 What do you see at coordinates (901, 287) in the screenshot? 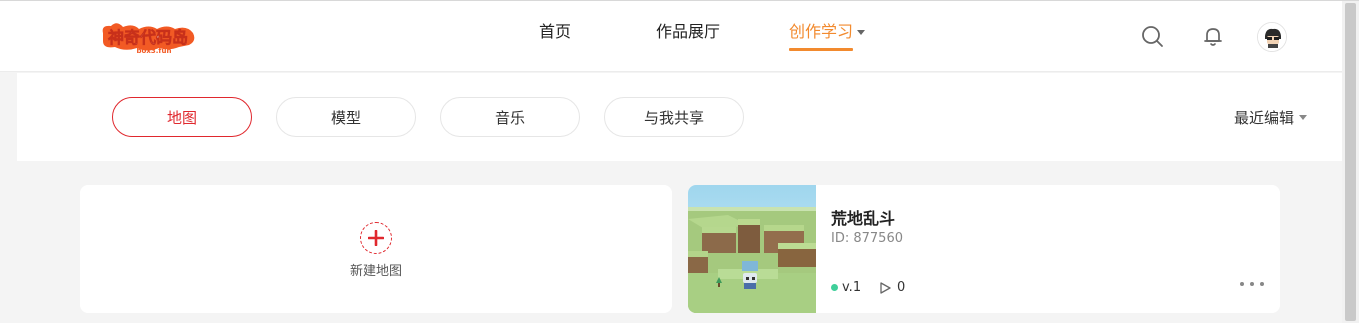
I see `play-count-value: 0` at bounding box center [901, 287].